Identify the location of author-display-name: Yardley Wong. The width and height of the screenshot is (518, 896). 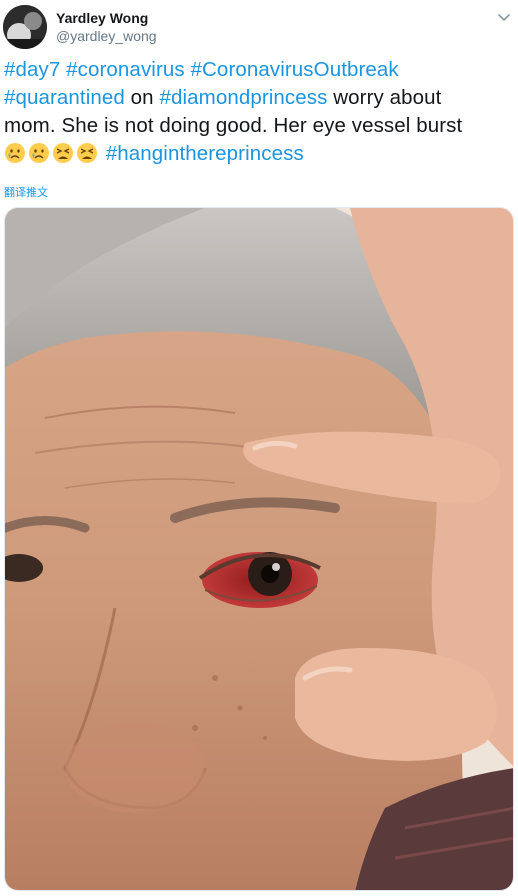
(106, 18).